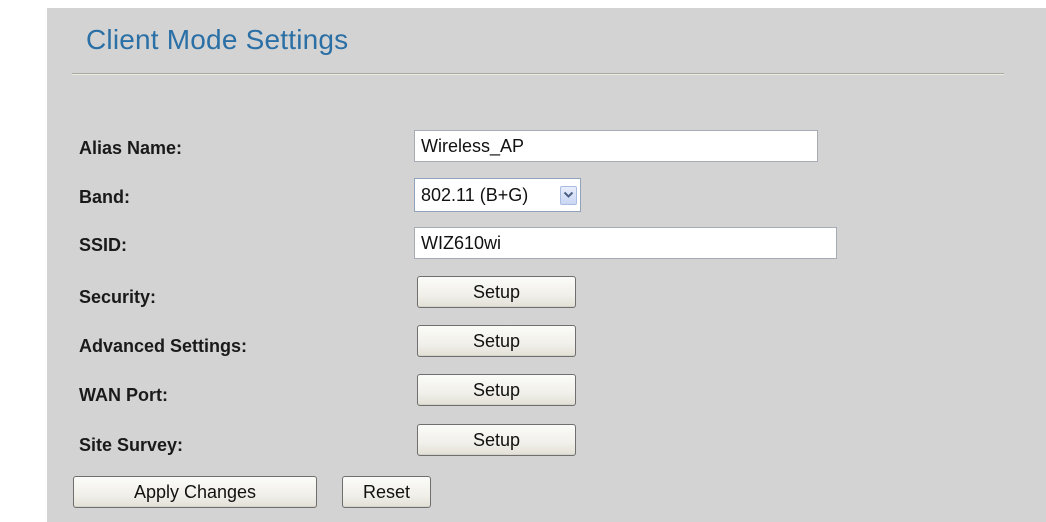  I want to click on site-survey-label: Site Survey:, so click(131, 445).